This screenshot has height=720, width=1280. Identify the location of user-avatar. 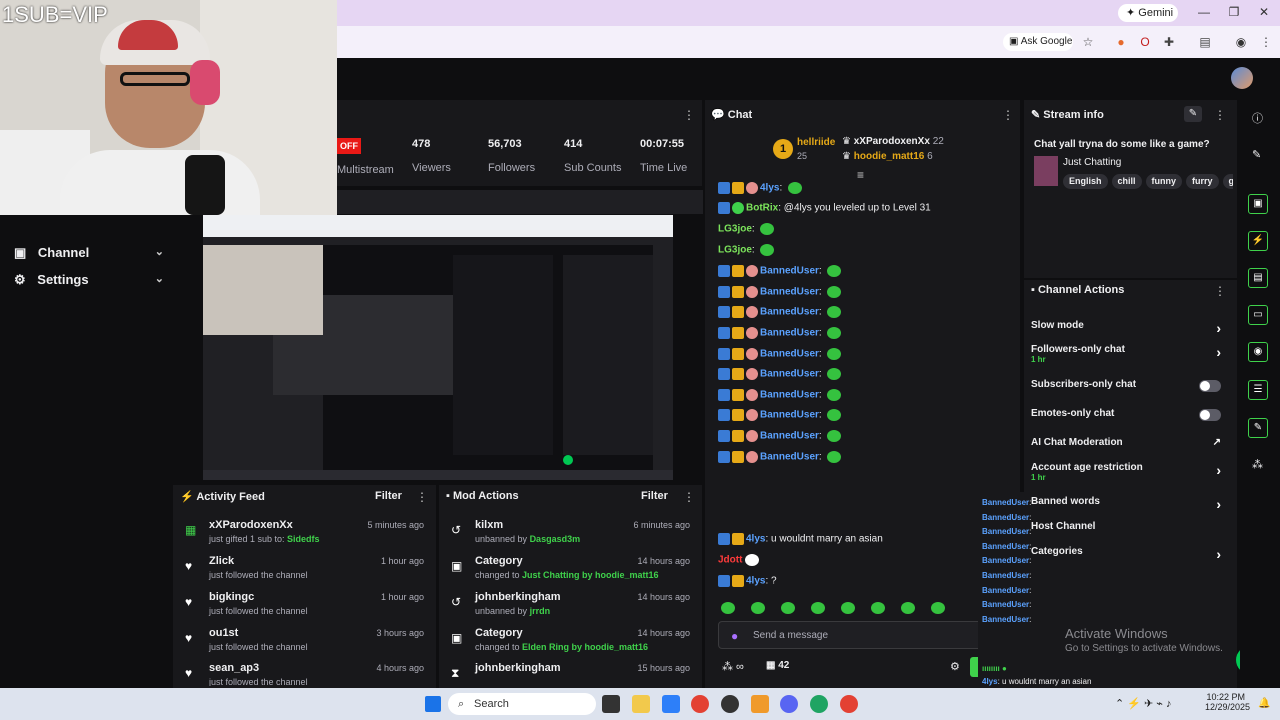
(1242, 78).